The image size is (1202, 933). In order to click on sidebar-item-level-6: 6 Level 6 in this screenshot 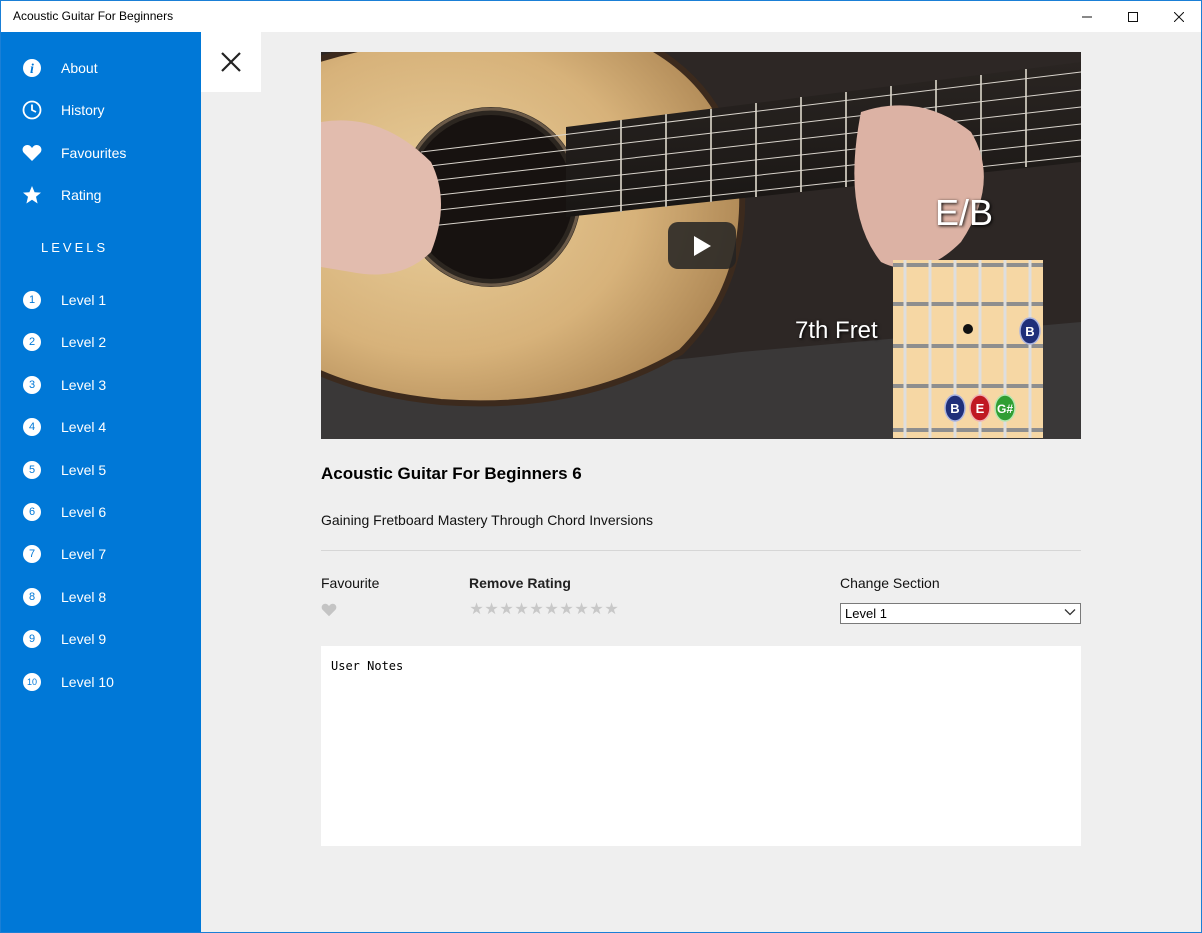, I will do `click(101, 512)`.